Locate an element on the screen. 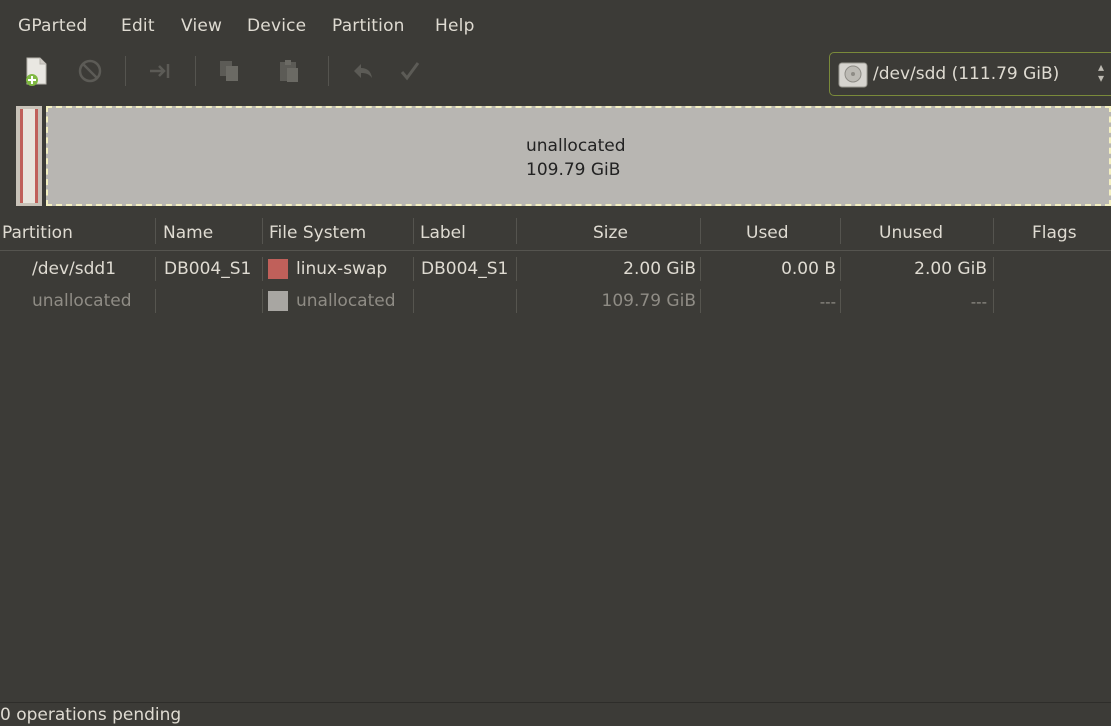 The image size is (1111, 726). delete-icon is located at coordinates (90, 71).